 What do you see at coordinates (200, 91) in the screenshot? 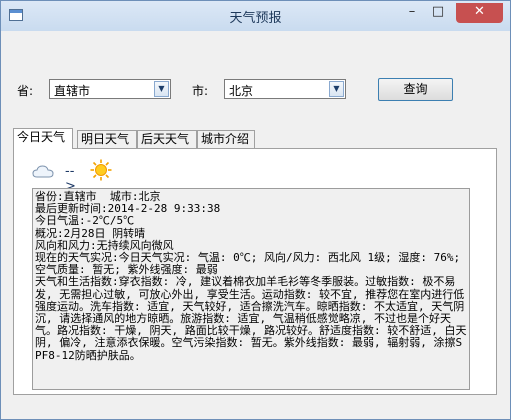
I see `city-label: 市:` at bounding box center [200, 91].